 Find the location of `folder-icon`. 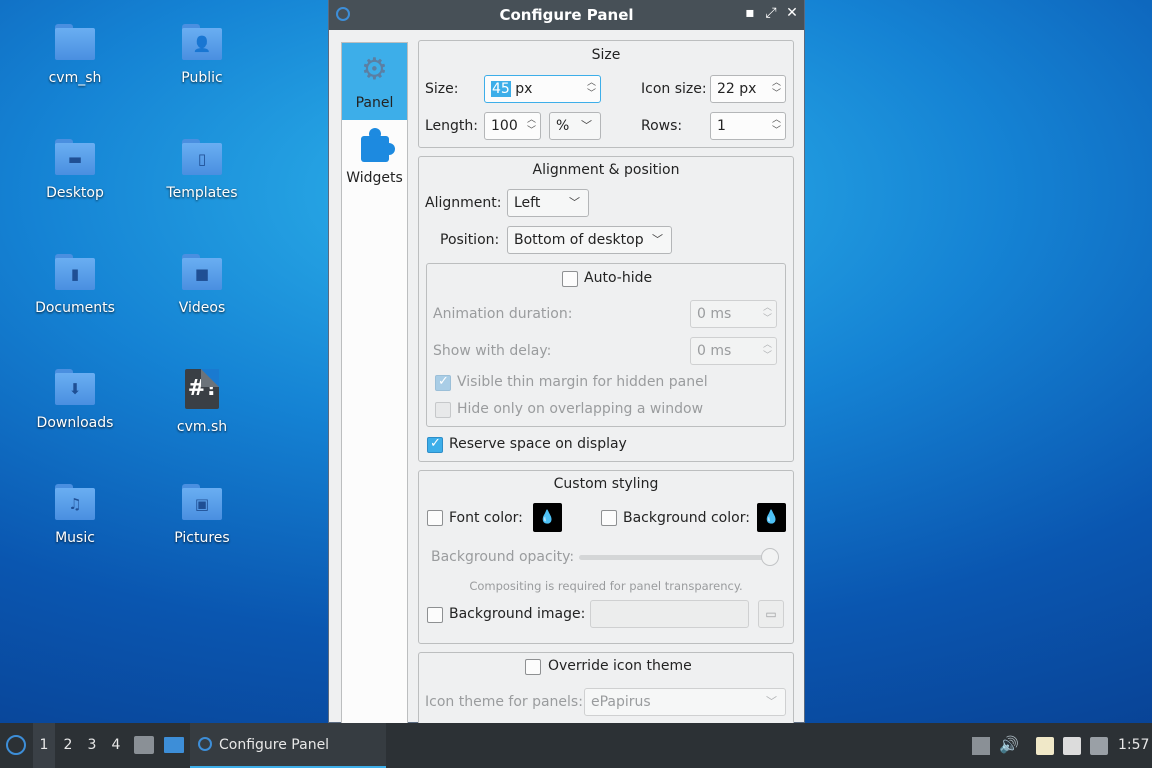

folder-icon is located at coordinates (75, 42).